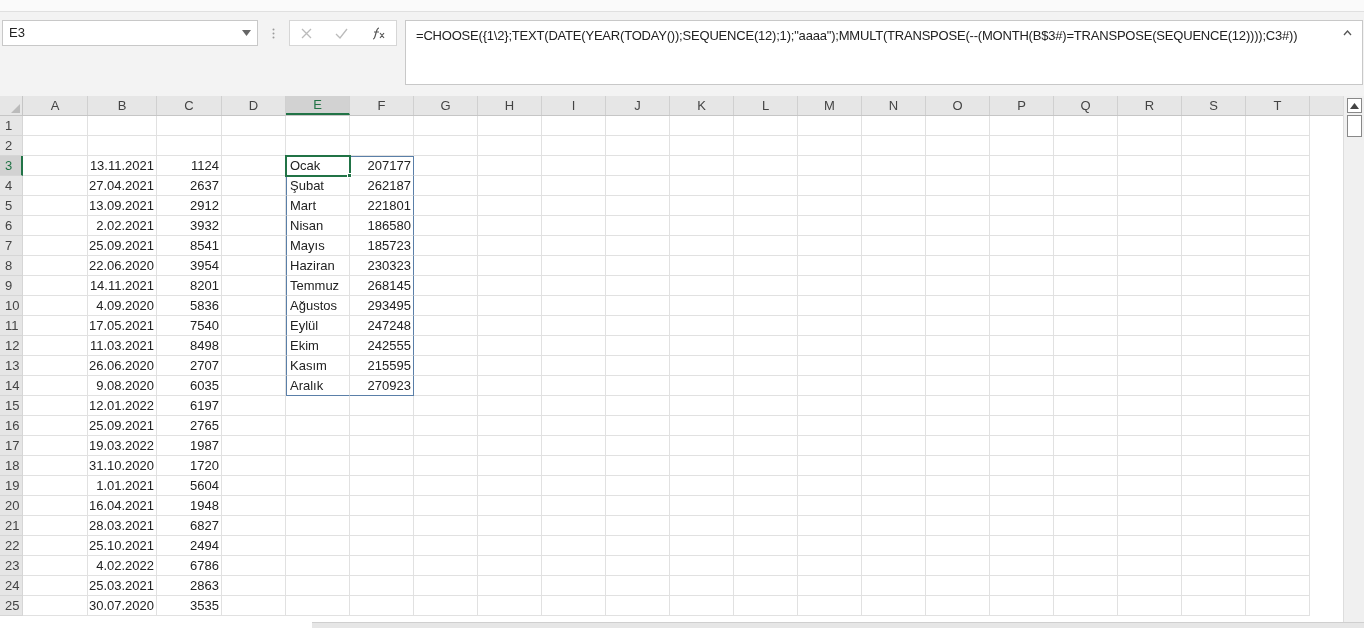 The width and height of the screenshot is (1364, 628). Describe the element at coordinates (11, 286) in the screenshot. I see `row-header: 9` at that location.